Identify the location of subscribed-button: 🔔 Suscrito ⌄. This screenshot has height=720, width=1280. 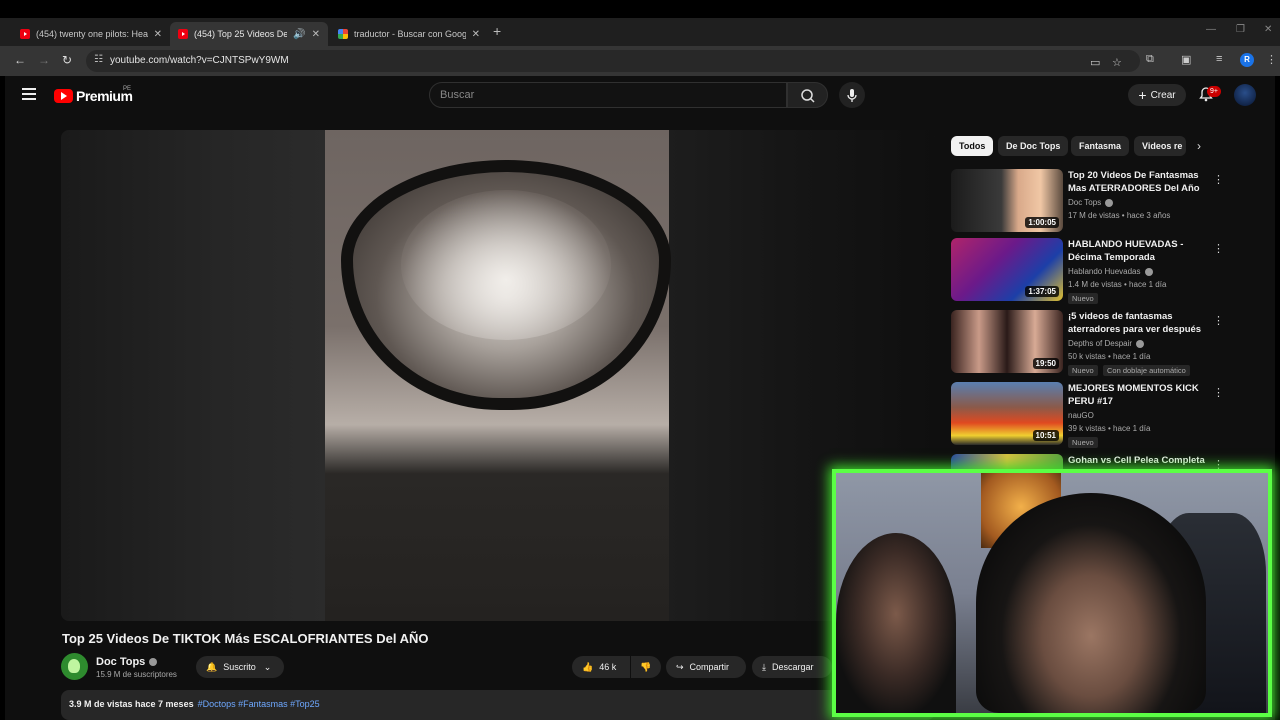
(240, 667).